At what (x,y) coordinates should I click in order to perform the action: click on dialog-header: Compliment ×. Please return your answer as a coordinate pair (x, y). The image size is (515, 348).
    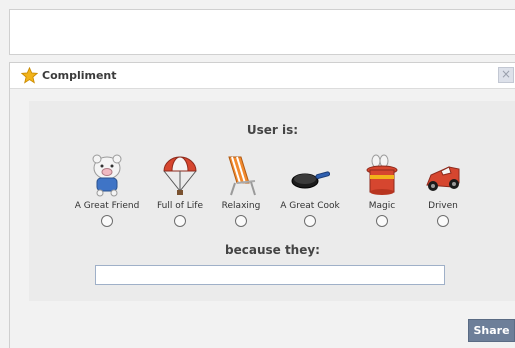
    Looking at the image, I should click on (262, 76).